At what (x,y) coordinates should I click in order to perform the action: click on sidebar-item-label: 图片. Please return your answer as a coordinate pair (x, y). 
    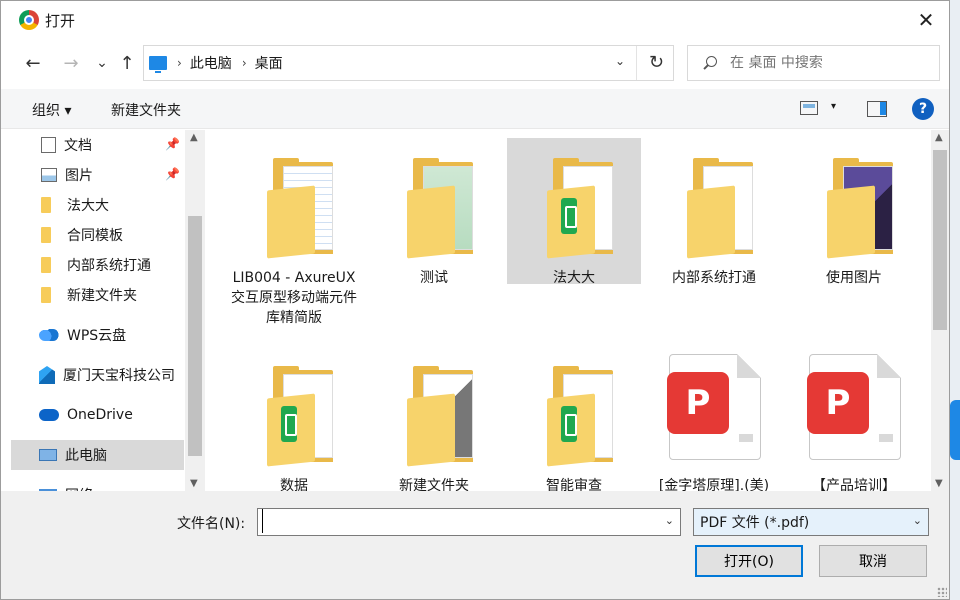
    Looking at the image, I should click on (79, 176).